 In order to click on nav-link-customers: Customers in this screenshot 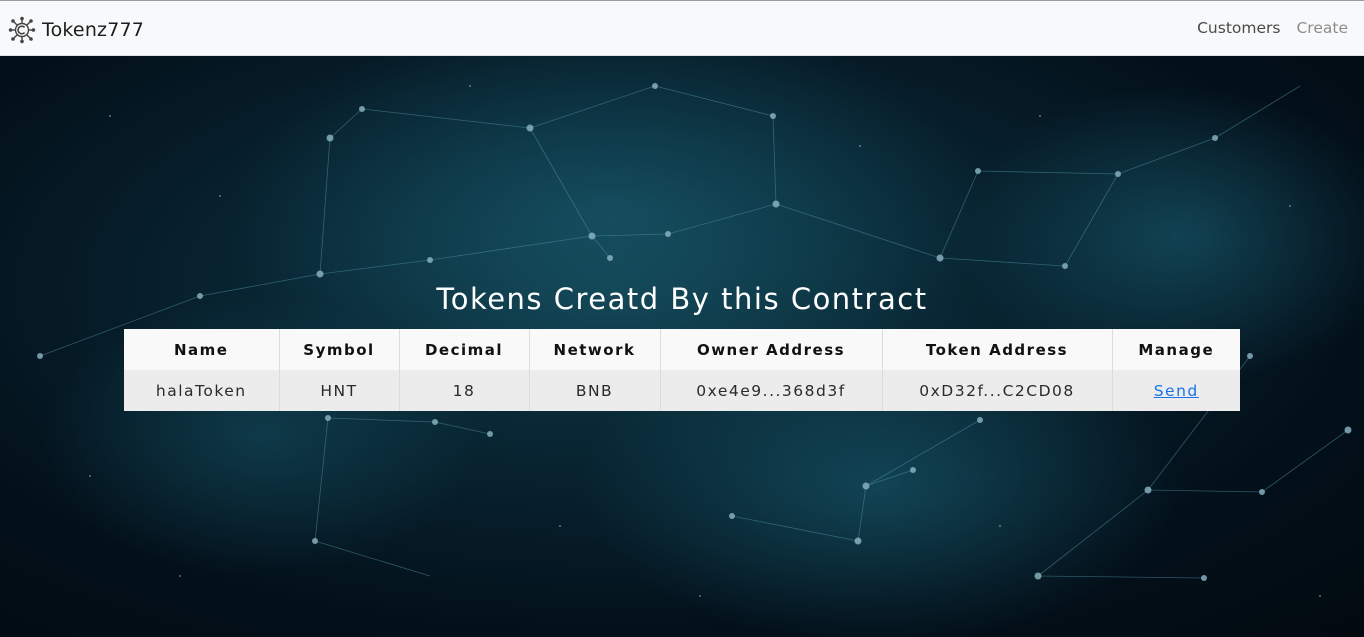, I will do `click(1238, 28)`.